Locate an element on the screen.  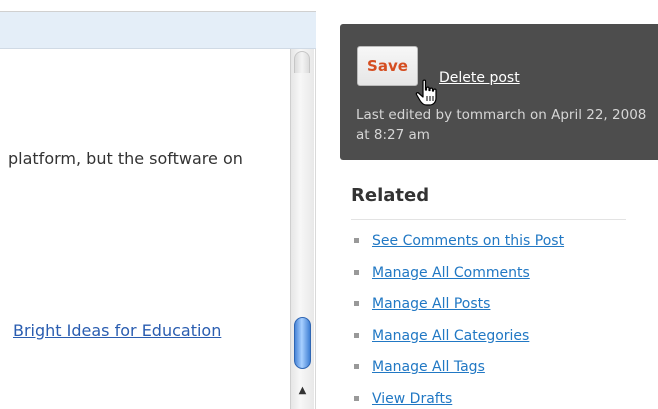
editor-top-border is located at coordinates (158, 6).